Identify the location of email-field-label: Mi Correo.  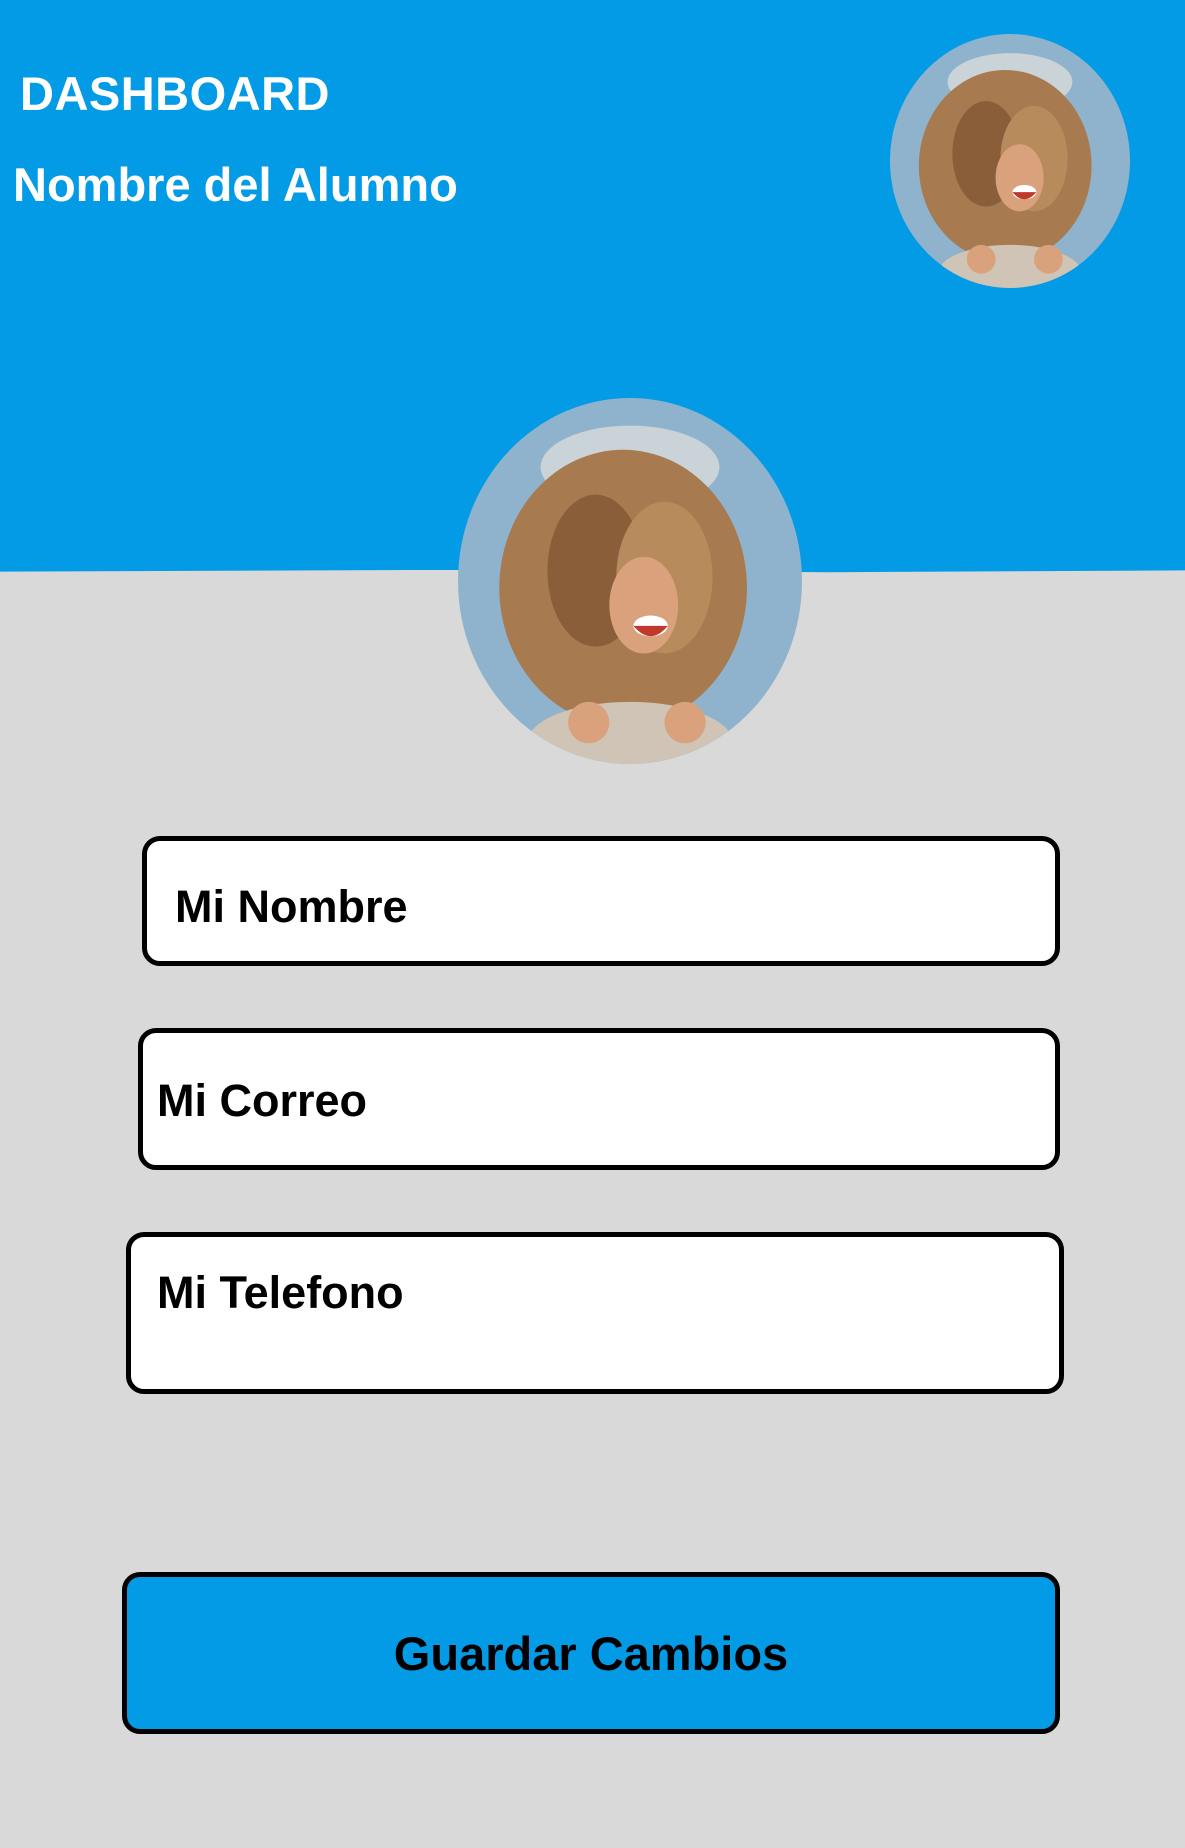
(262, 1100).